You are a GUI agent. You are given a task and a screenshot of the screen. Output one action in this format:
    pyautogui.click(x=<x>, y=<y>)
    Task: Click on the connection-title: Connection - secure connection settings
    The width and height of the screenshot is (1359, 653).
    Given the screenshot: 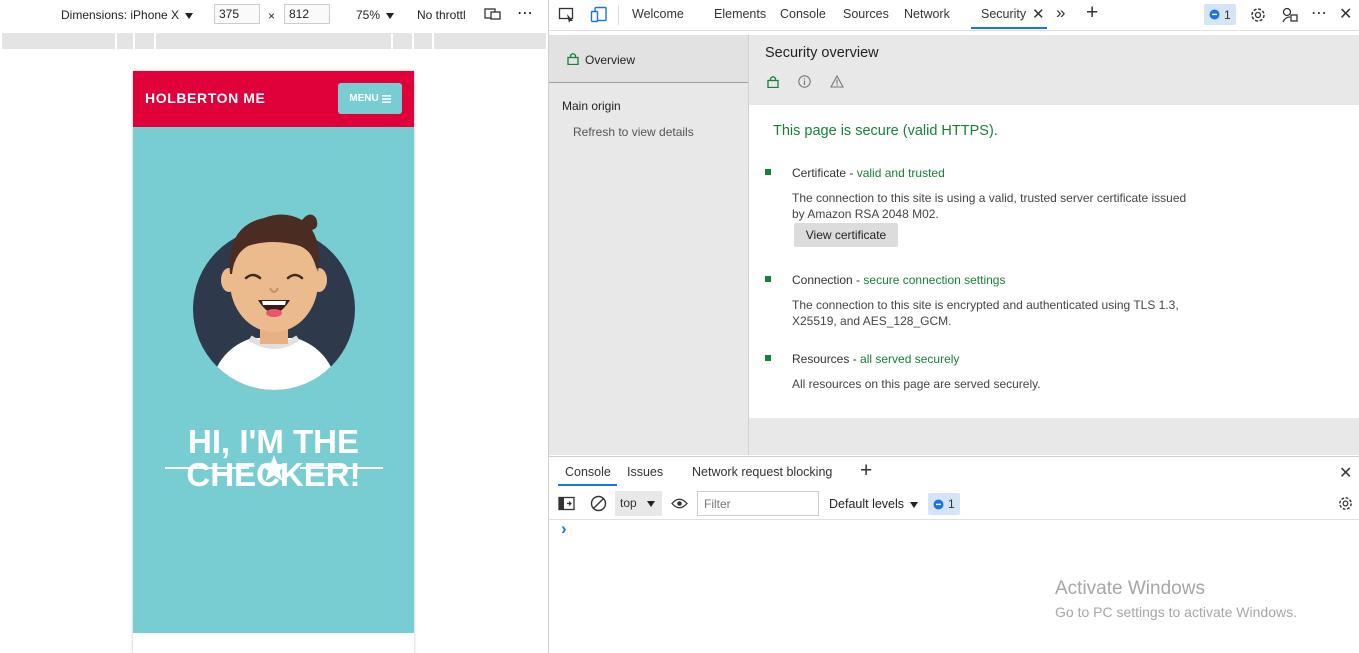 What is the action you would take?
    pyautogui.click(x=898, y=280)
    